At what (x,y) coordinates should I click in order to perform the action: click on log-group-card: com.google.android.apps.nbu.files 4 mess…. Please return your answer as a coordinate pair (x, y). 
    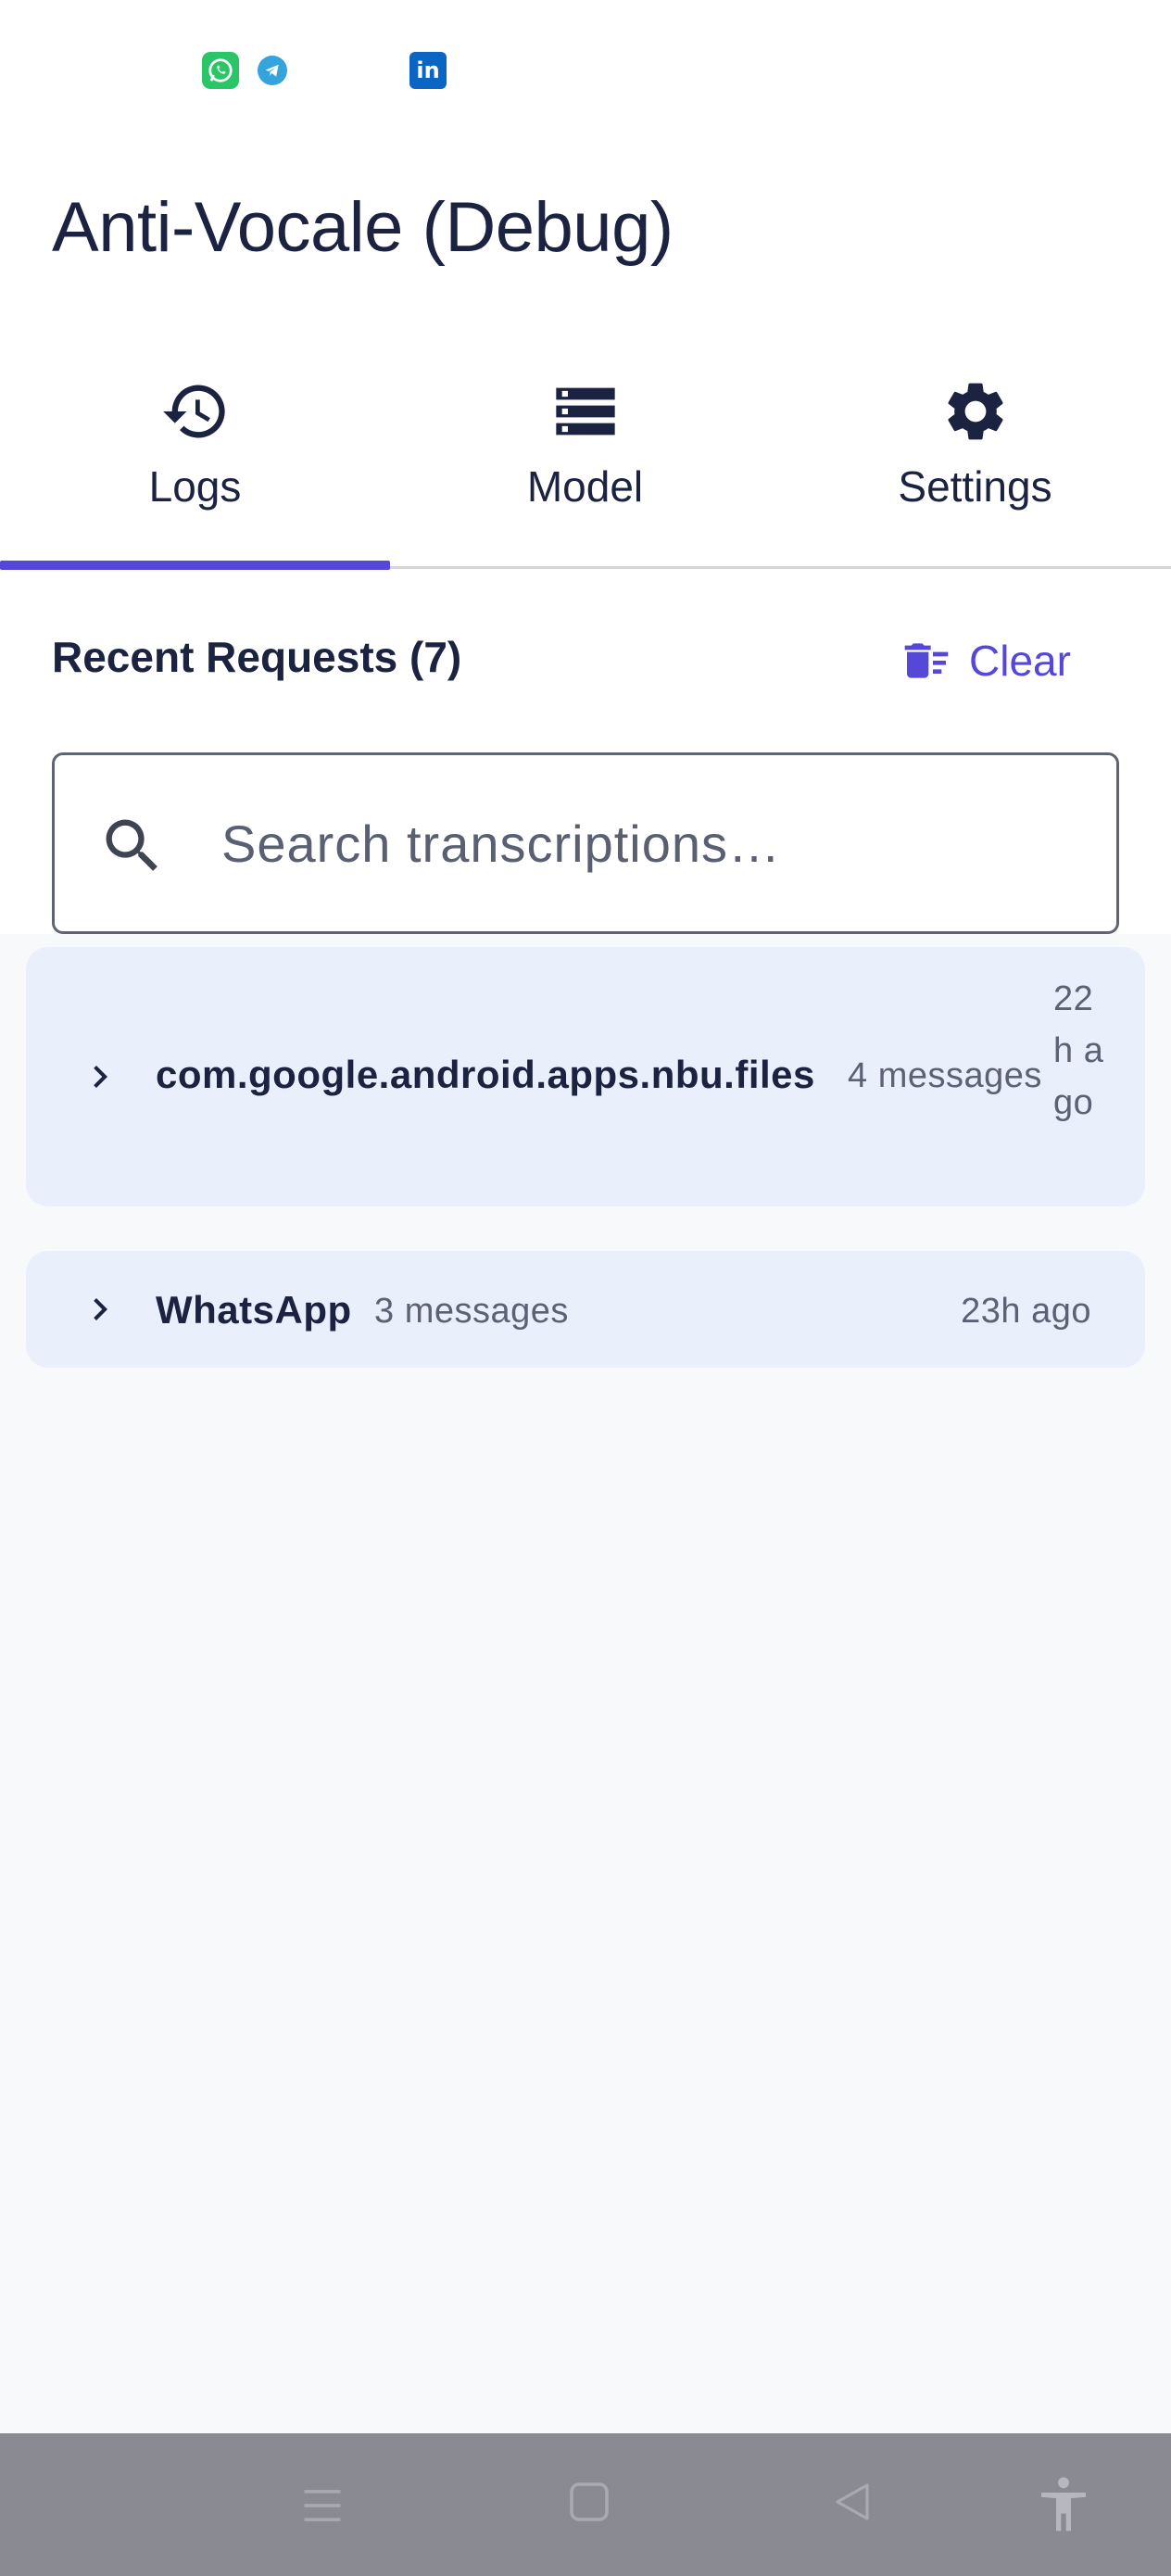
    Looking at the image, I should click on (585, 1077).